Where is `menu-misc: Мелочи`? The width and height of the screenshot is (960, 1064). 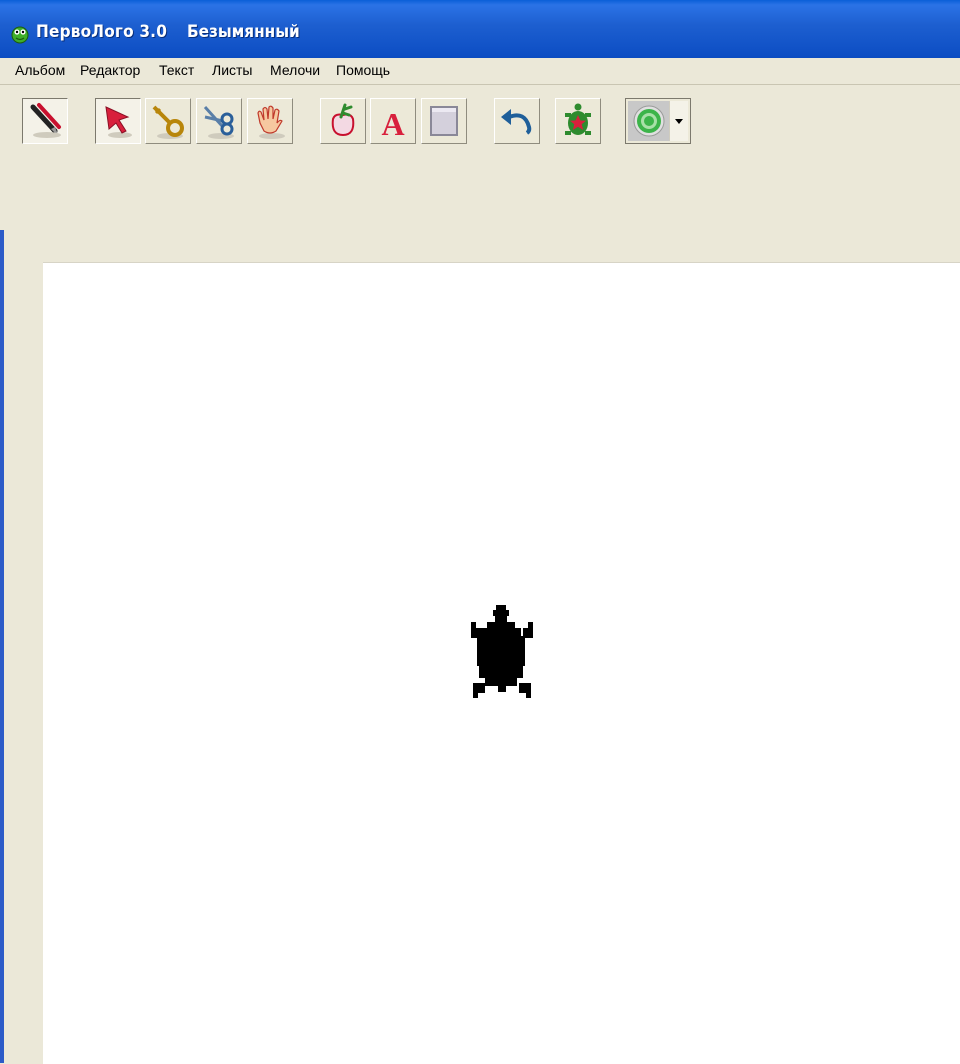 menu-misc: Мелочи is located at coordinates (295, 70).